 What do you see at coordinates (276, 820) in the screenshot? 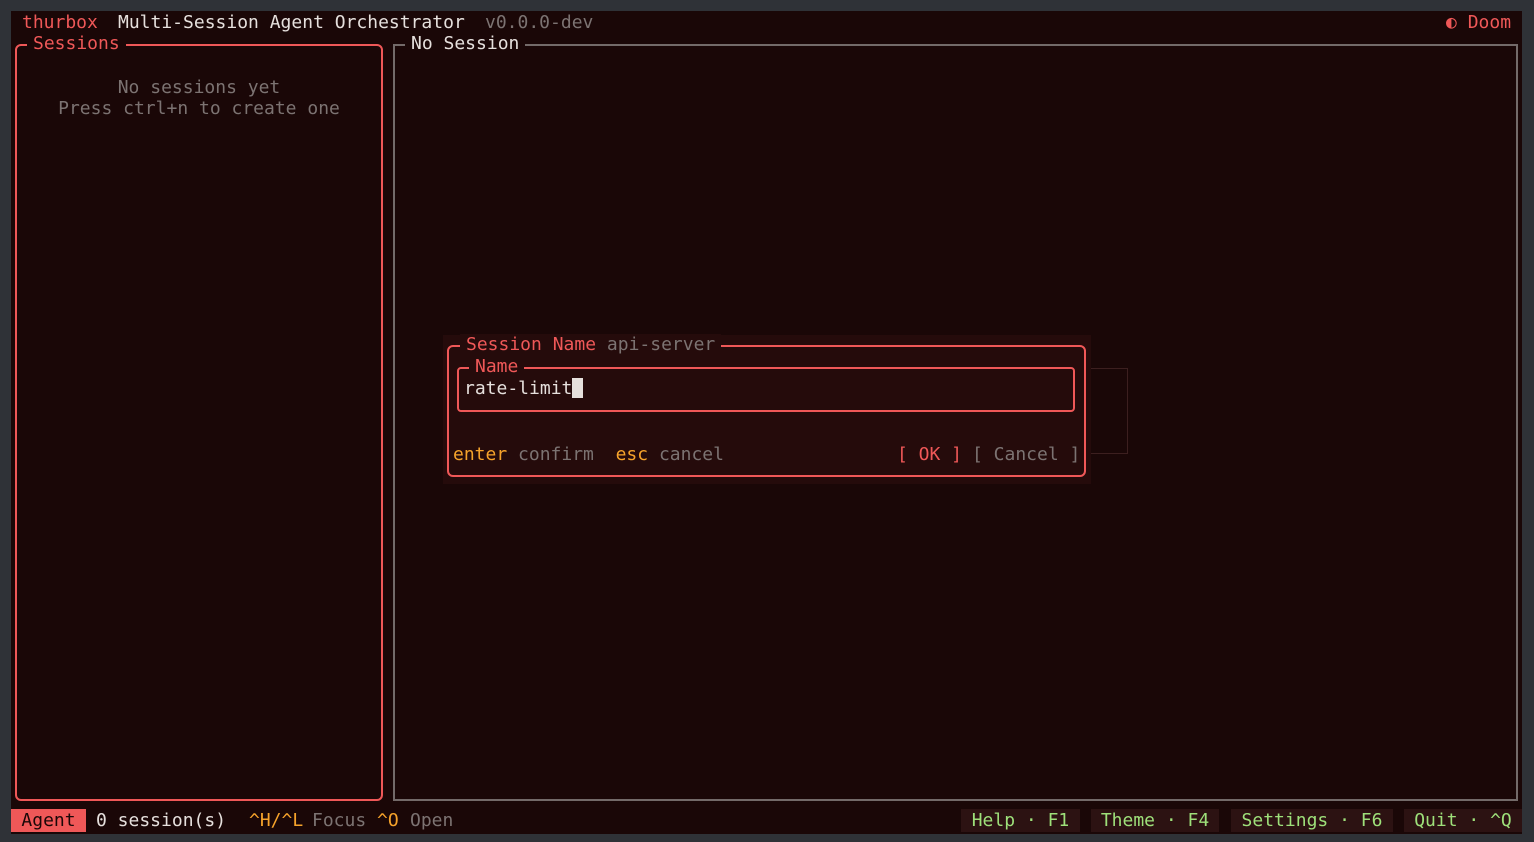
I see `focus-key: ^H/^L` at bounding box center [276, 820].